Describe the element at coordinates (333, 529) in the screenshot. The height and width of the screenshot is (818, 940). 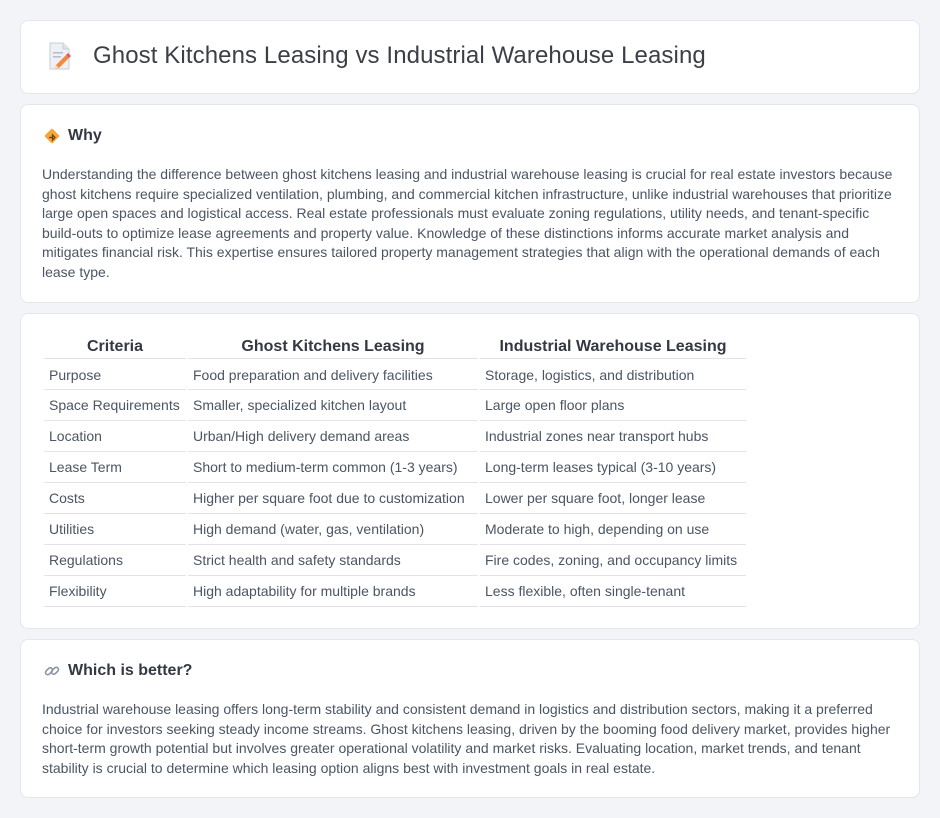
I see `table-cell: High demand (water, gas, ventilation)` at that location.